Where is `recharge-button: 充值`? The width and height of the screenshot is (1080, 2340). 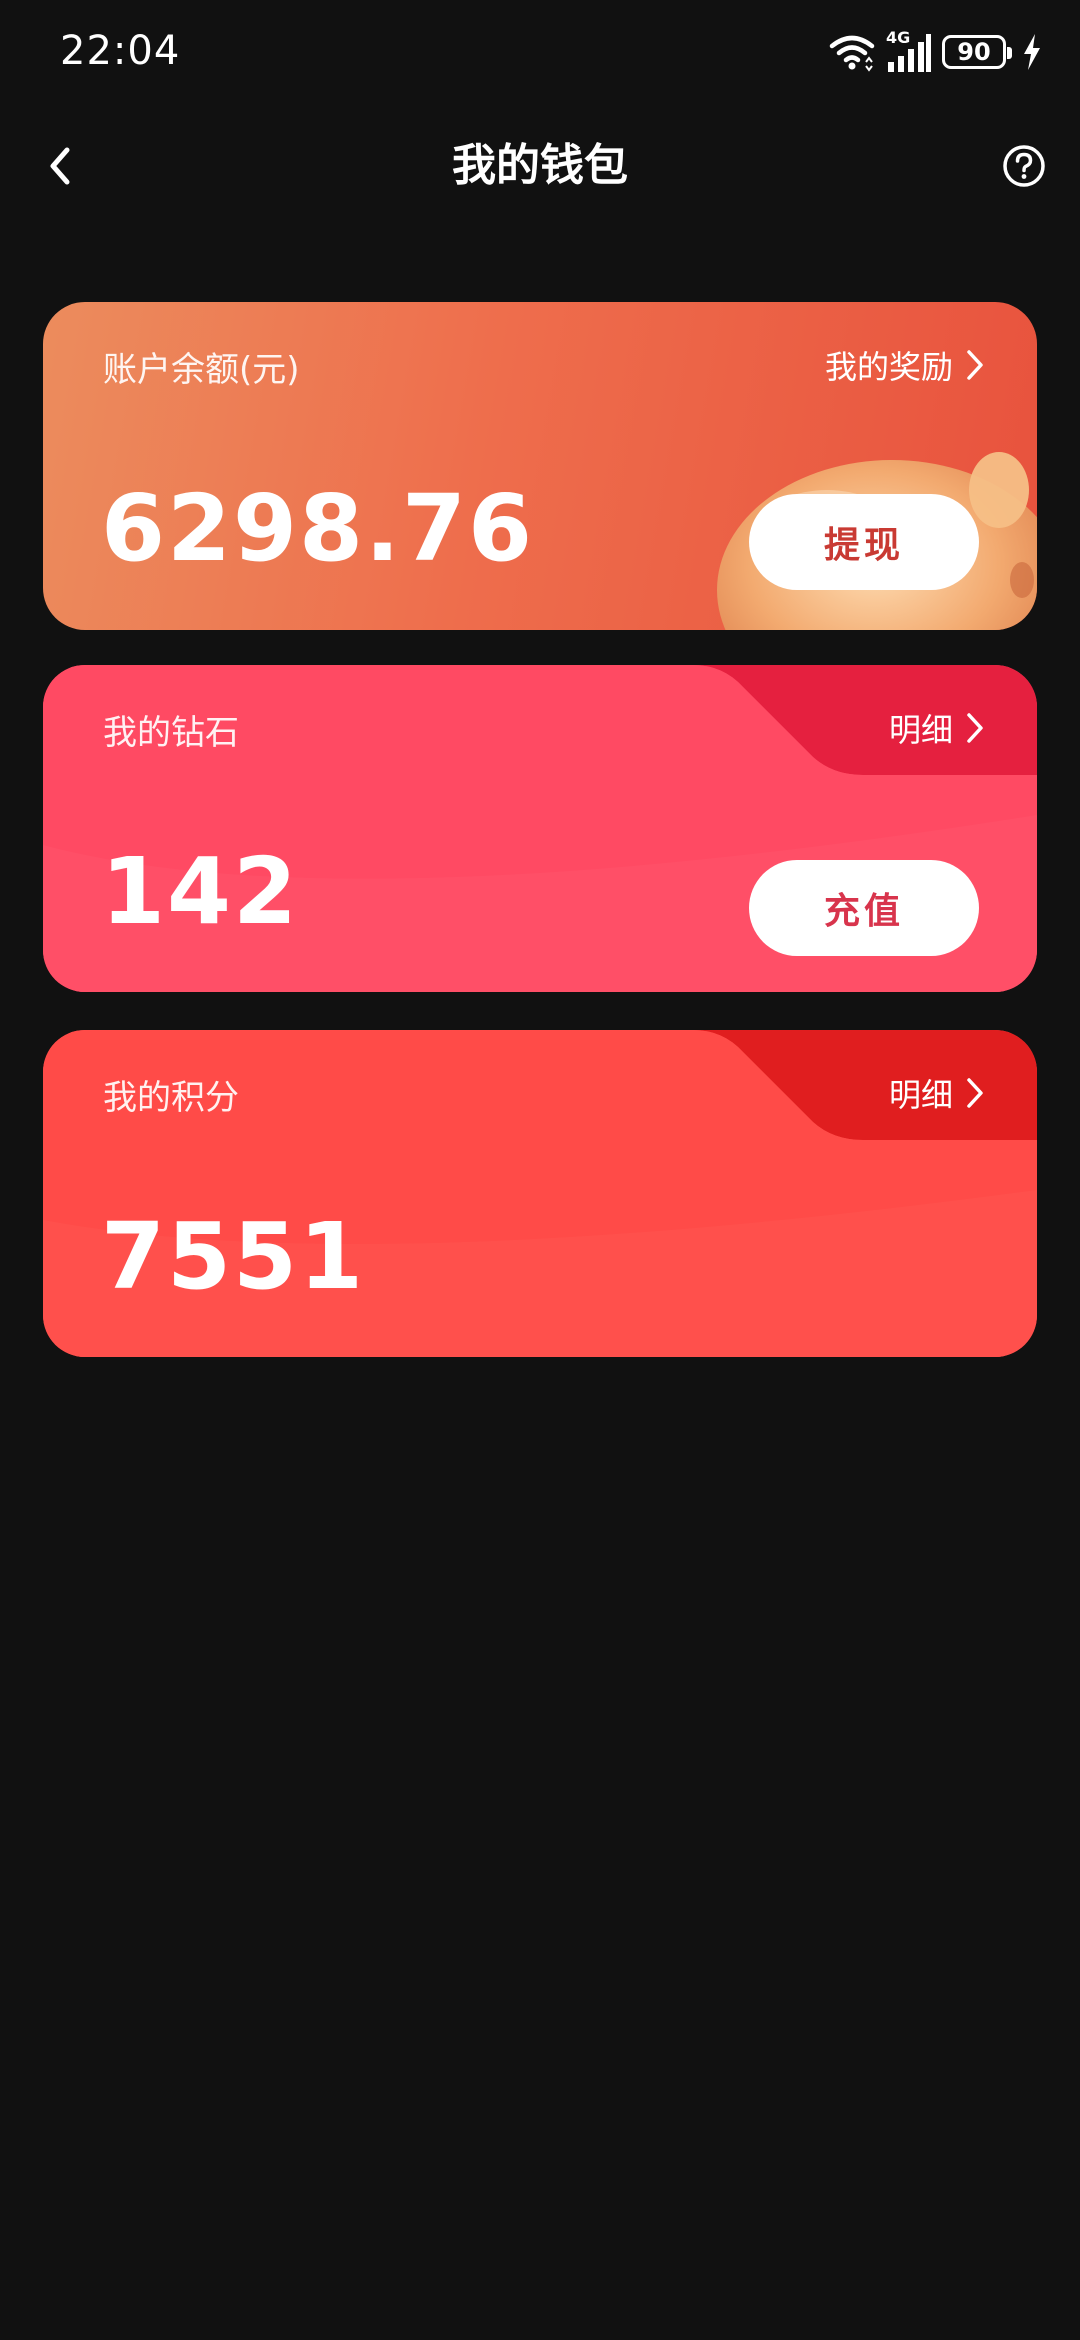
recharge-button: 充值 is located at coordinates (864, 908).